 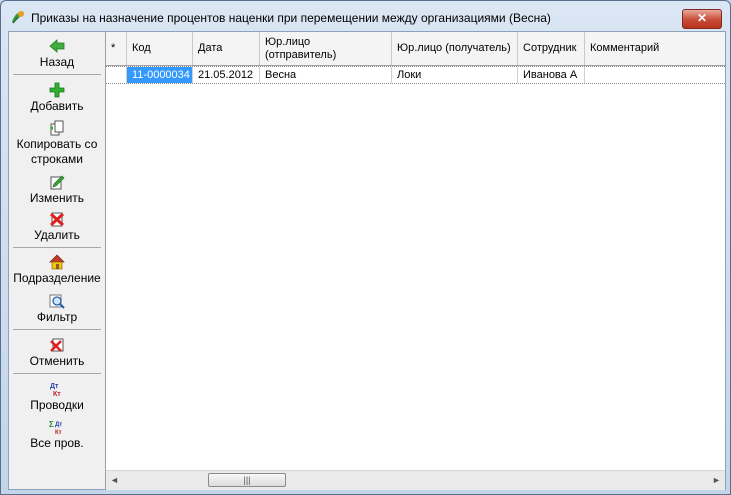 I want to click on sum-debit-credit-icon: Σ Дт Кт, so click(x=55, y=427).